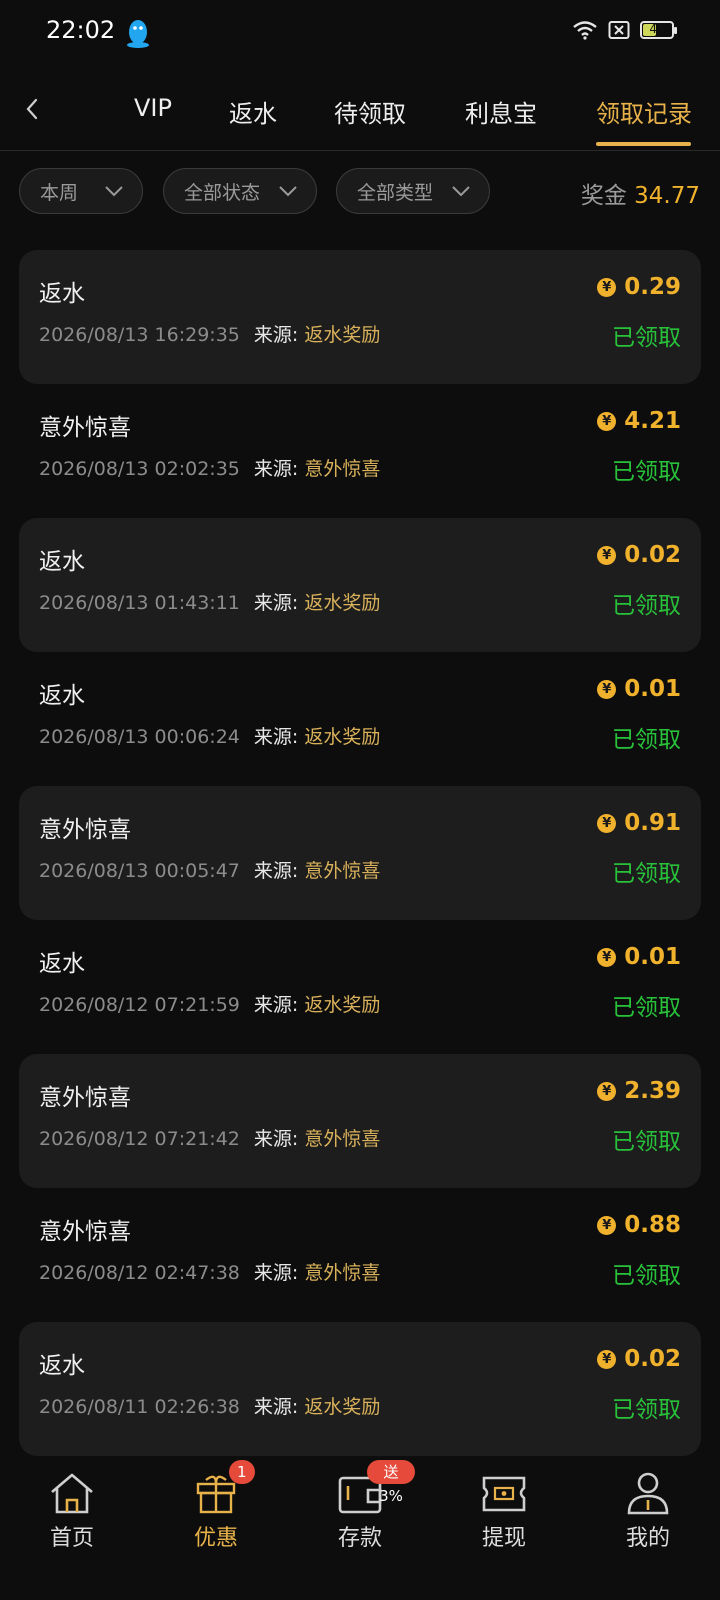 The width and height of the screenshot is (720, 1600). Describe the element at coordinates (370, 111) in the screenshot. I see `tab-pending: 待领取` at that location.